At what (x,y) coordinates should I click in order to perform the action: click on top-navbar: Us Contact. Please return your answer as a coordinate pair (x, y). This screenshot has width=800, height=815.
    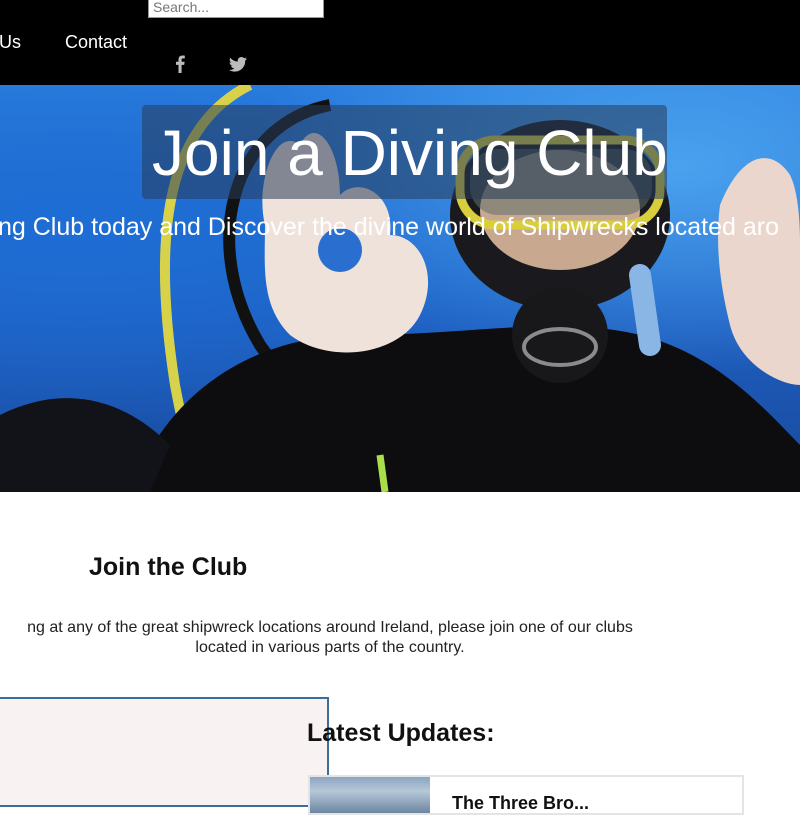
    Looking at the image, I should click on (400, 42).